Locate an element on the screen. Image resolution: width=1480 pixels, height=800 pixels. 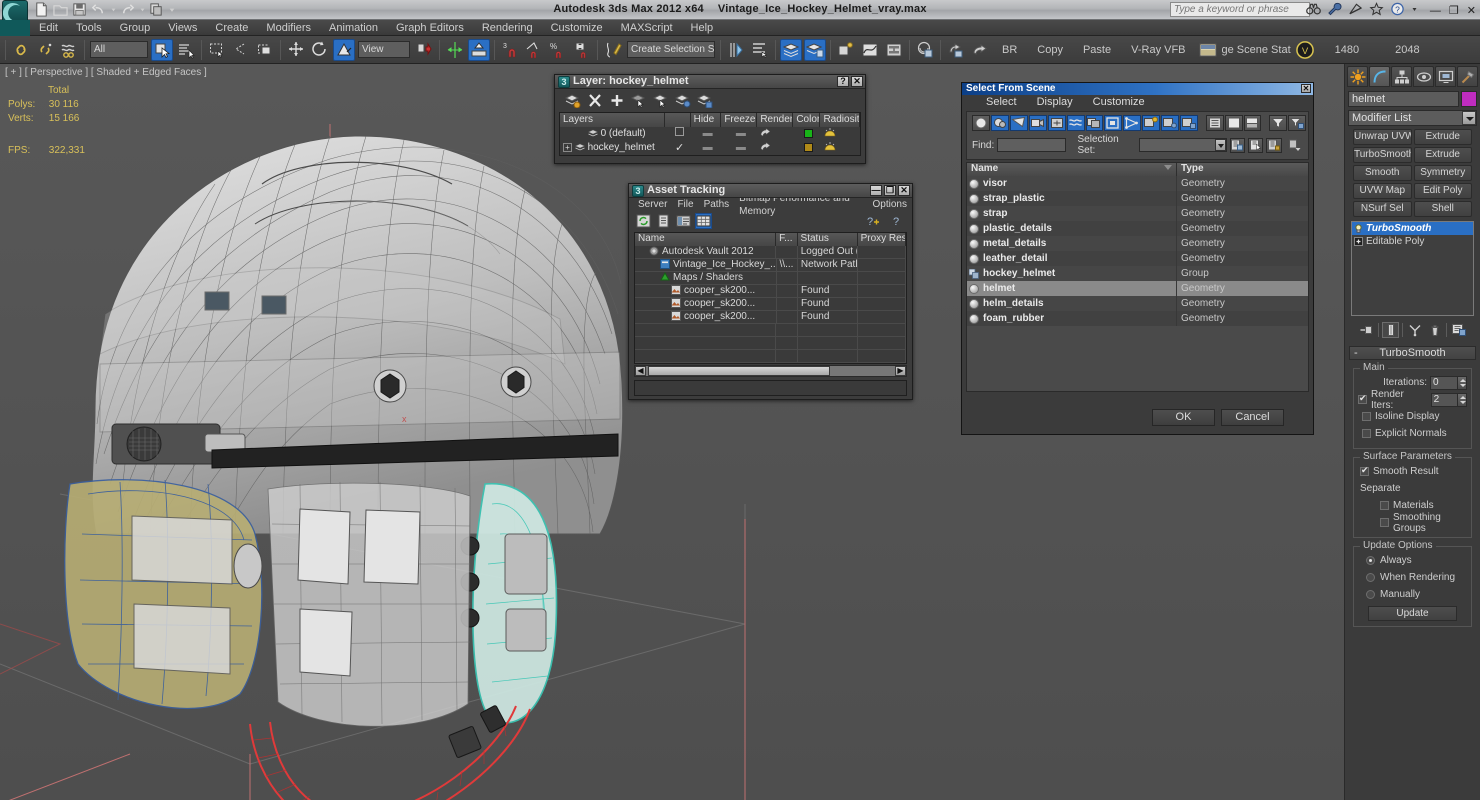
sfs-col-name: Name is located at coordinates (1072, 169).